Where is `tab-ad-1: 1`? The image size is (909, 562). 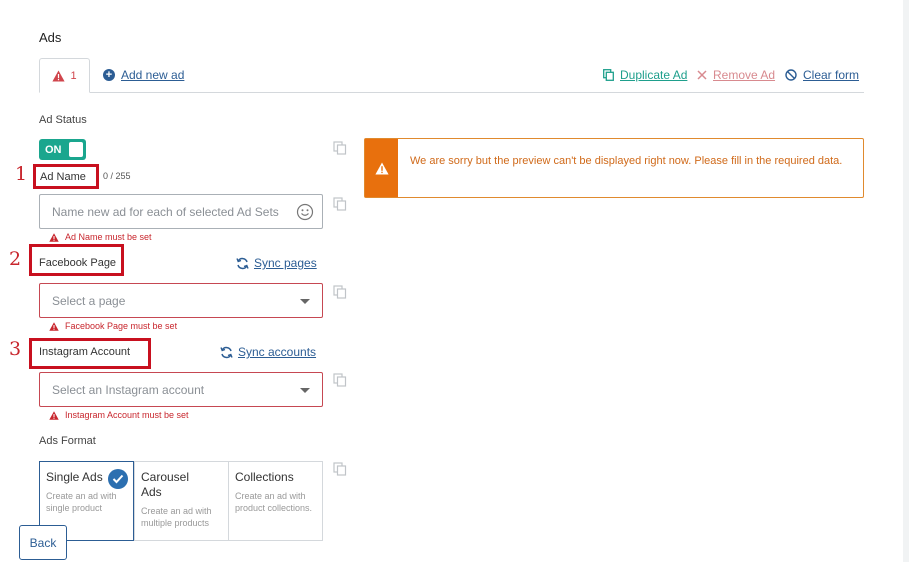
tab-ad-1: 1 is located at coordinates (64, 75).